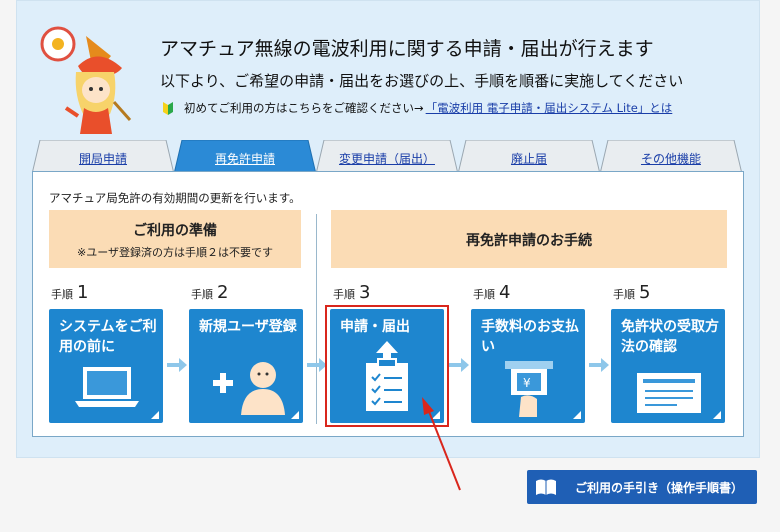 The image size is (780, 532). I want to click on tab-relicense: 再免許申請, so click(245, 157).